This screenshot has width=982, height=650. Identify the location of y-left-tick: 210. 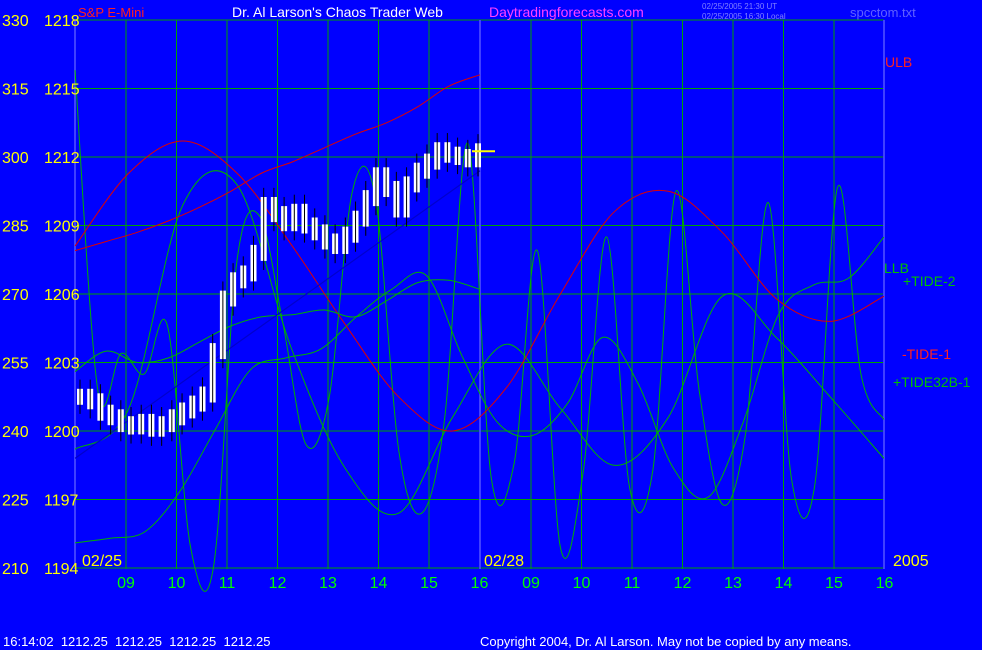
(15, 569).